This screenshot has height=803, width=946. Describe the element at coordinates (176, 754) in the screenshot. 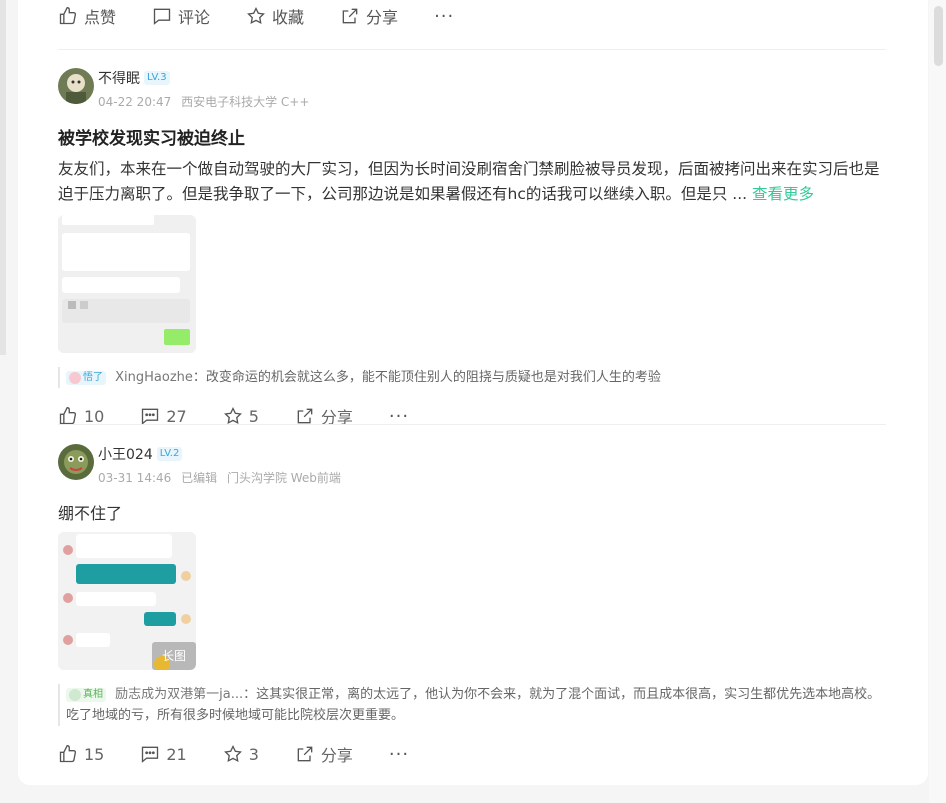

I see `comment-count: 21` at that location.